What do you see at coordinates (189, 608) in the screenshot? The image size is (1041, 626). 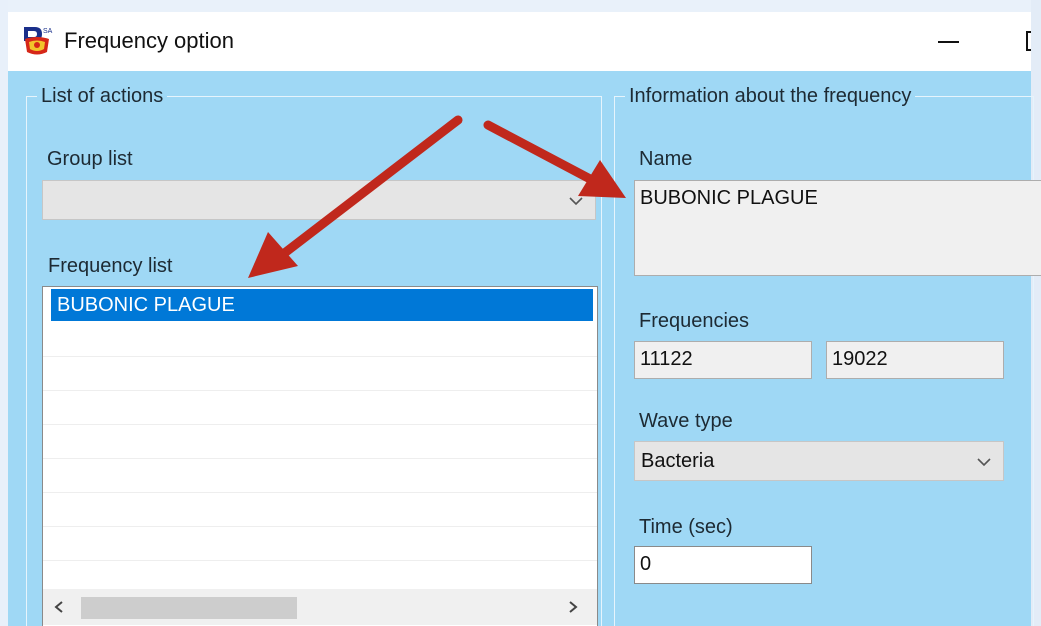 I see `scrollbar-thumb` at bounding box center [189, 608].